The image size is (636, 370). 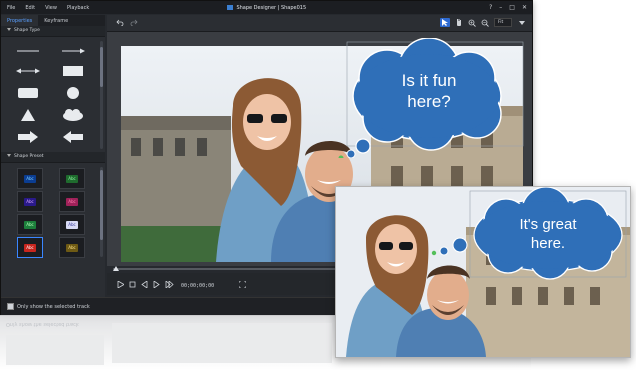 I want to click on undo-icon, so click(x=120, y=22).